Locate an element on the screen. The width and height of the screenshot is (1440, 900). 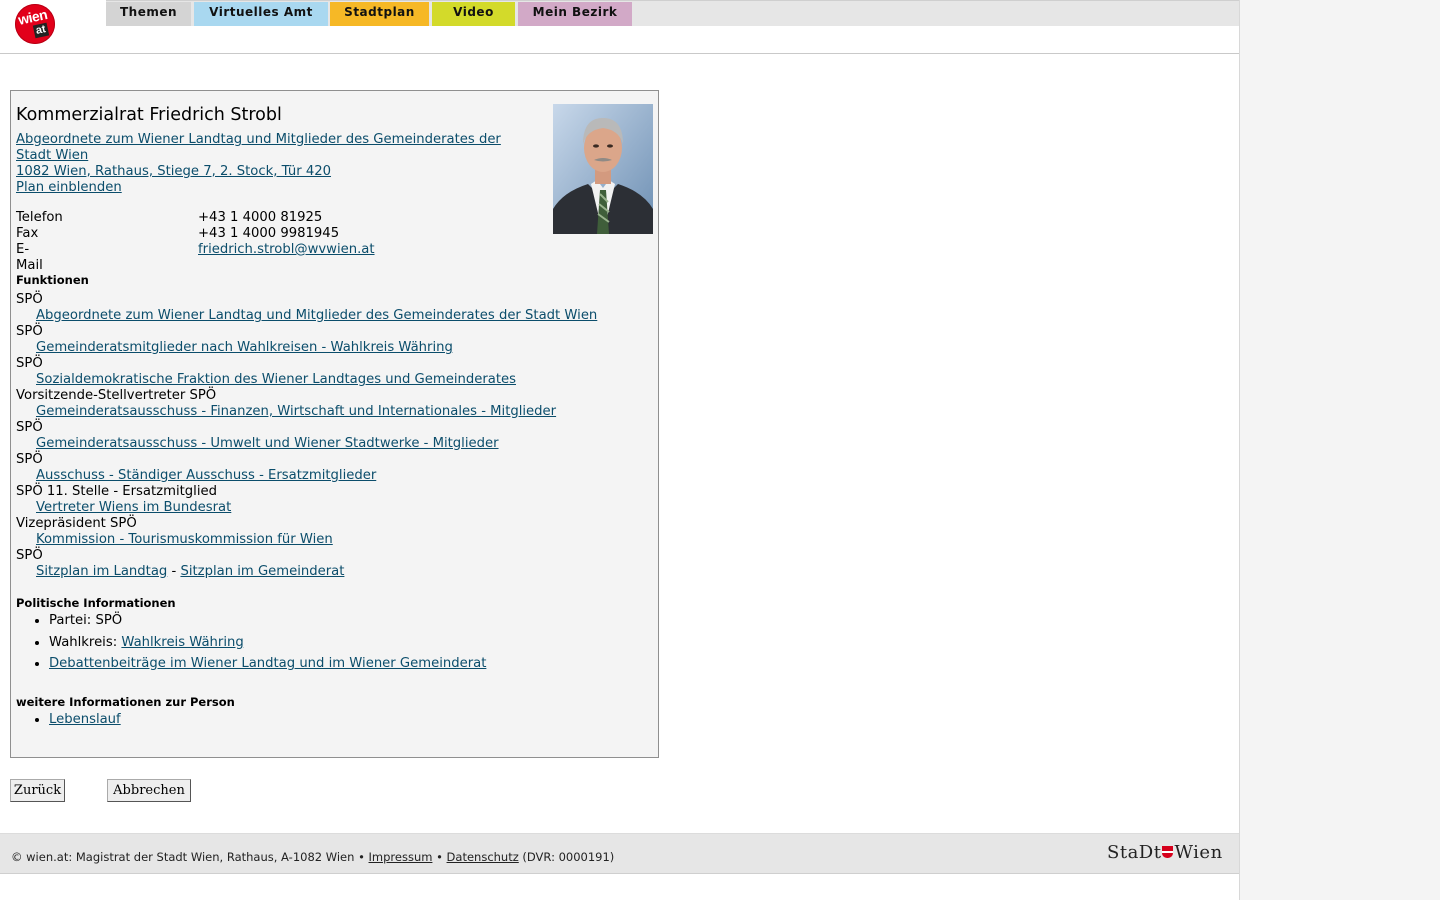
funktionen-heading: Funktionen is located at coordinates (52, 280).